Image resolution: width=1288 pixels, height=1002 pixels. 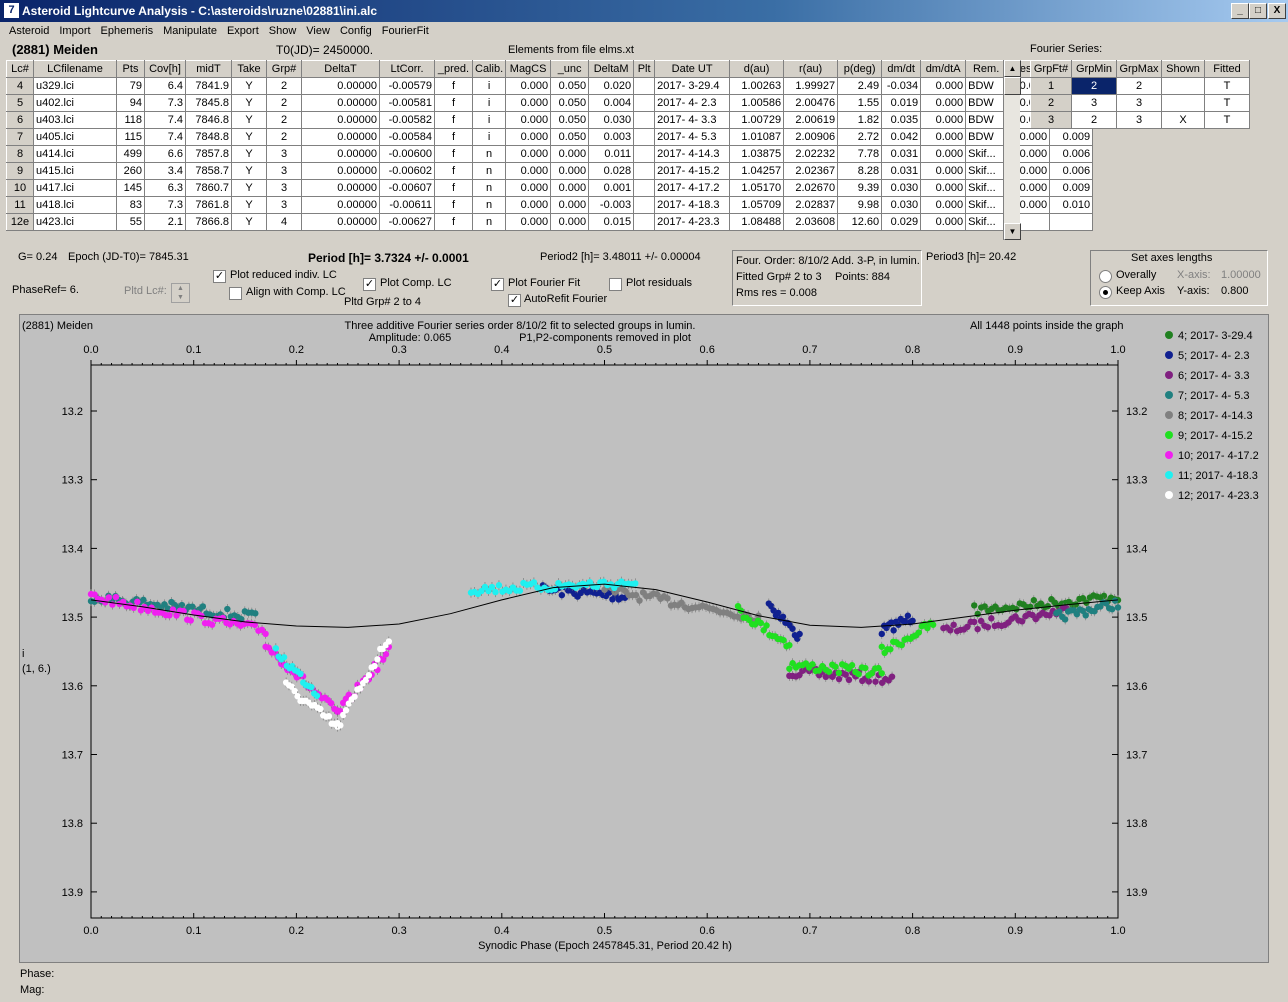 I want to click on table-cell: 9, so click(x=20, y=171).